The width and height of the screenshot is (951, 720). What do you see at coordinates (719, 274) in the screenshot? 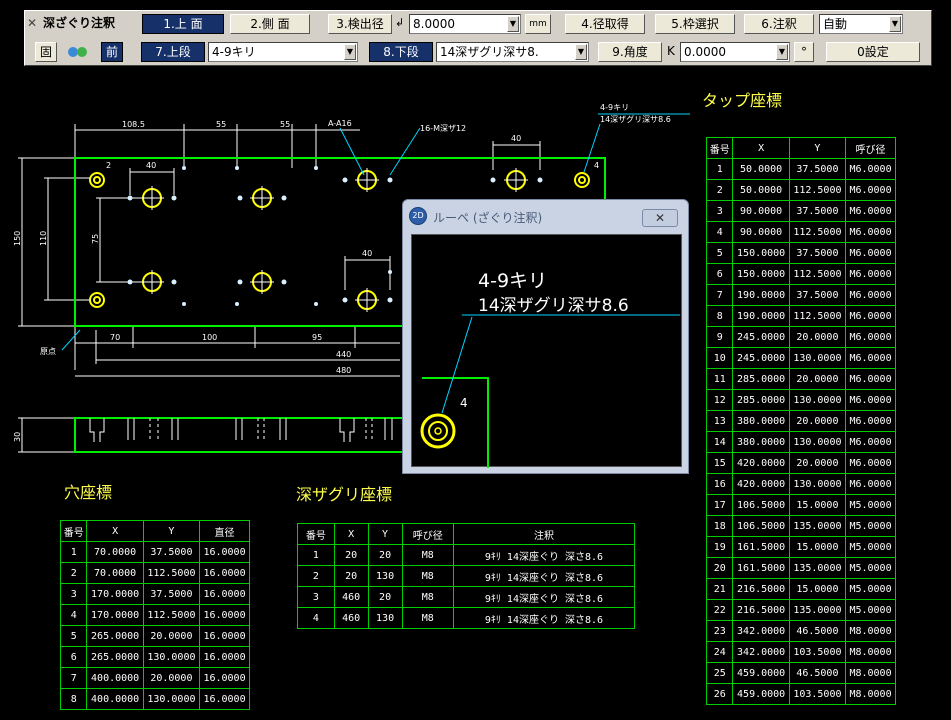
I see `table-cell: 6` at bounding box center [719, 274].